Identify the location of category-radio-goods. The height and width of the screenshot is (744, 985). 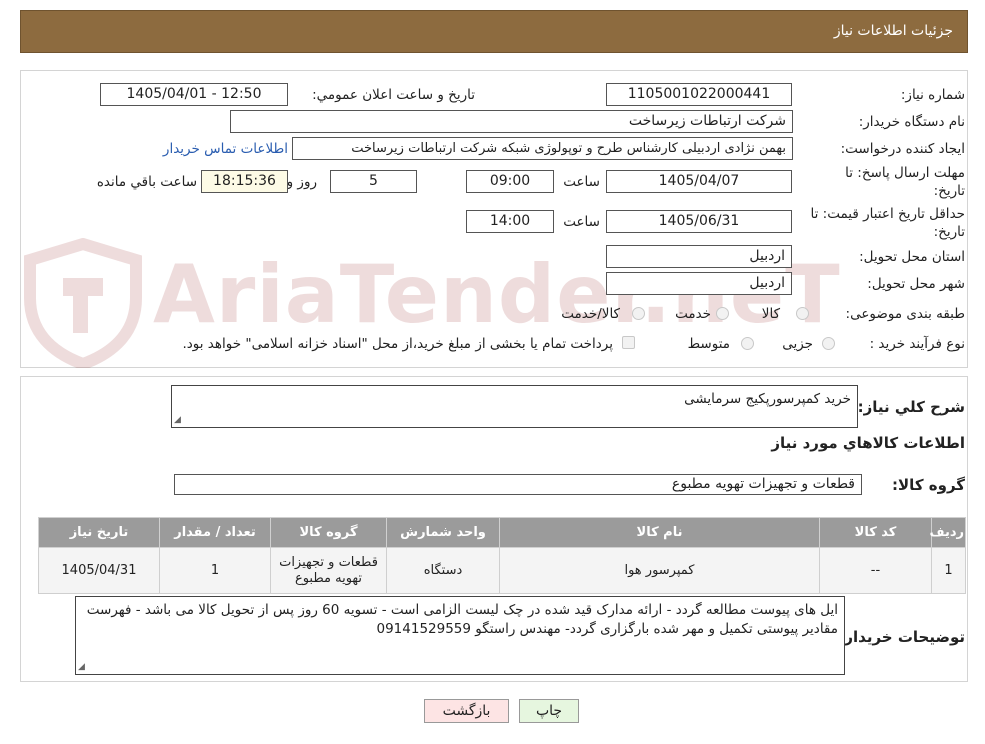
(802, 313).